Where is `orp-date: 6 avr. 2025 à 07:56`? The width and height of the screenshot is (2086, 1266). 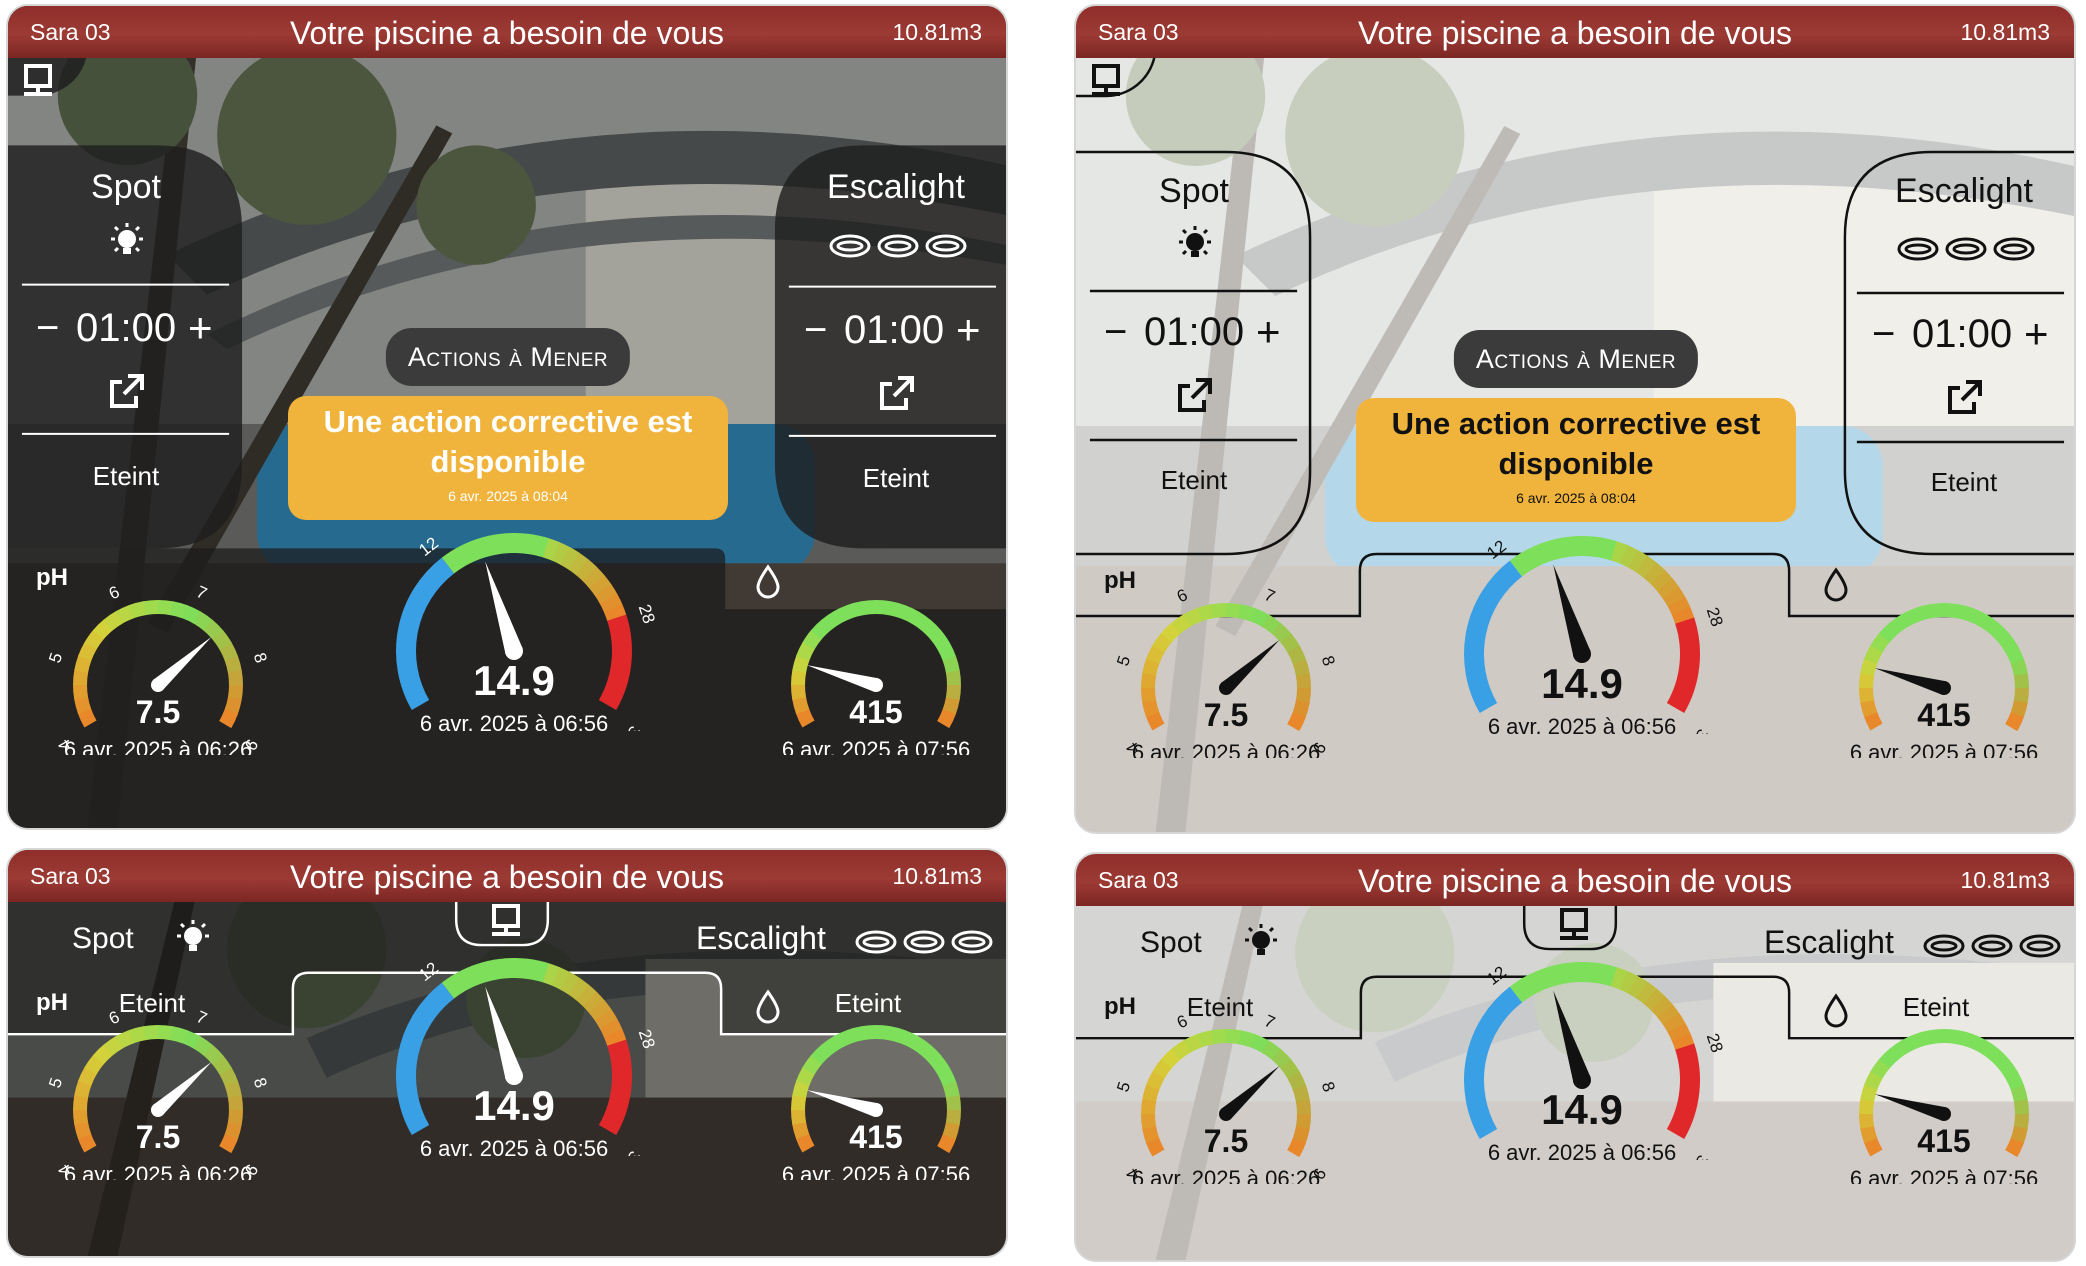 orp-date: 6 avr. 2025 à 07:56 is located at coordinates (876, 746).